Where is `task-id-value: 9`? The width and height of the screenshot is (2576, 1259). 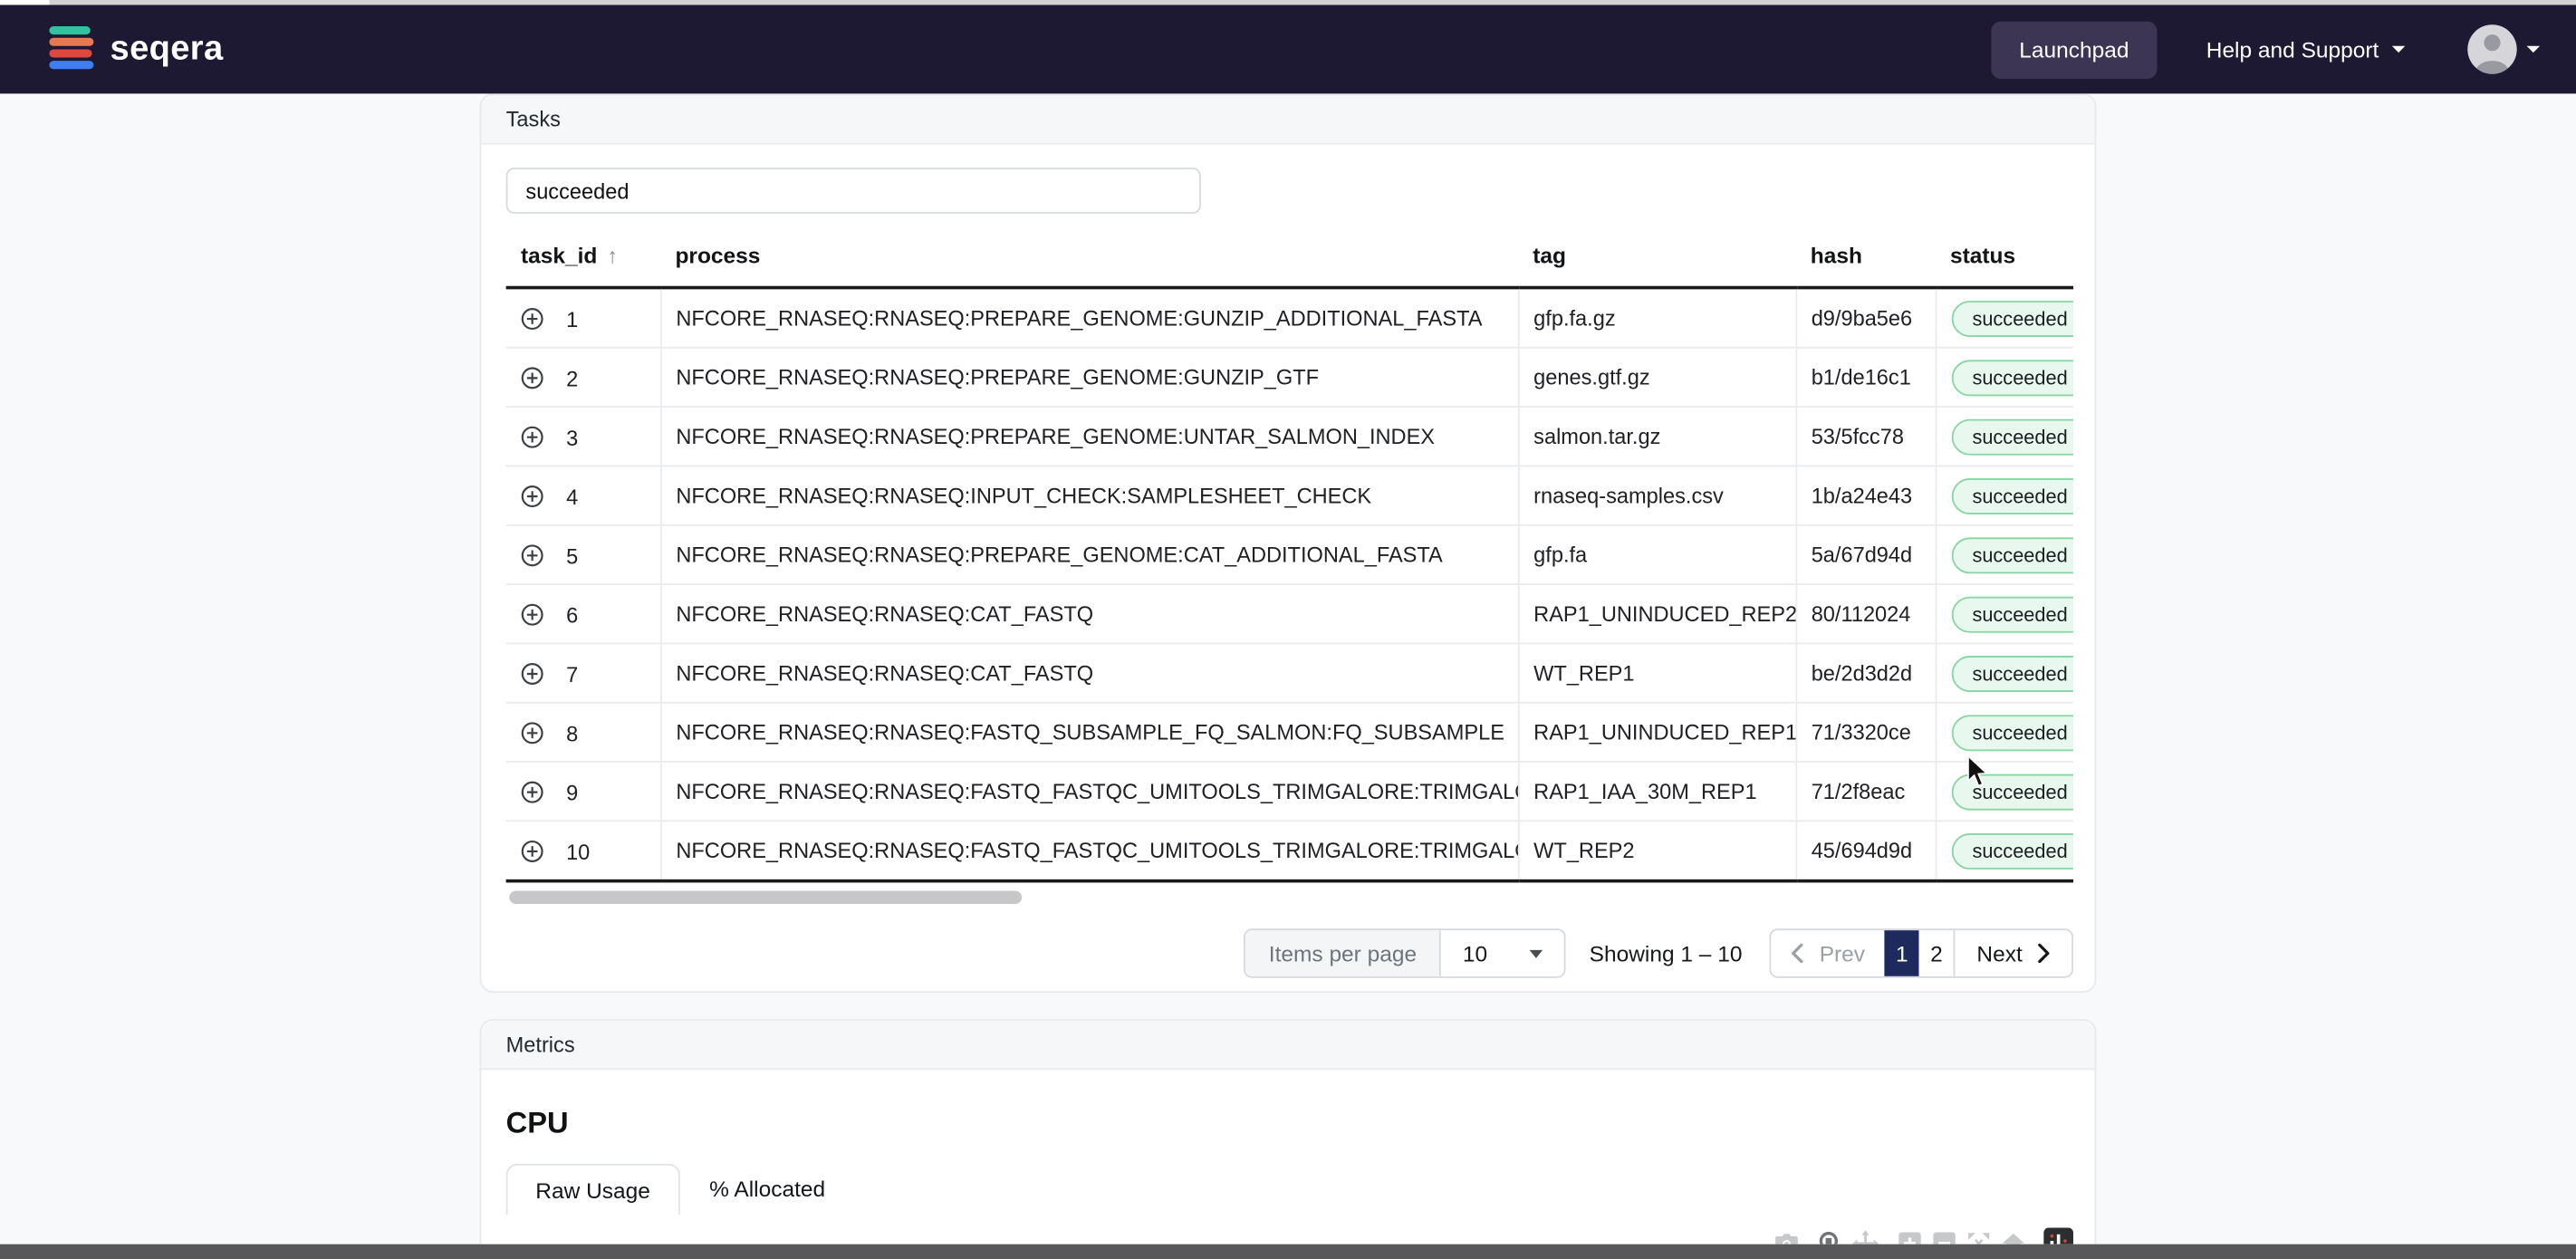
task-id-value: 9 is located at coordinates (572, 792).